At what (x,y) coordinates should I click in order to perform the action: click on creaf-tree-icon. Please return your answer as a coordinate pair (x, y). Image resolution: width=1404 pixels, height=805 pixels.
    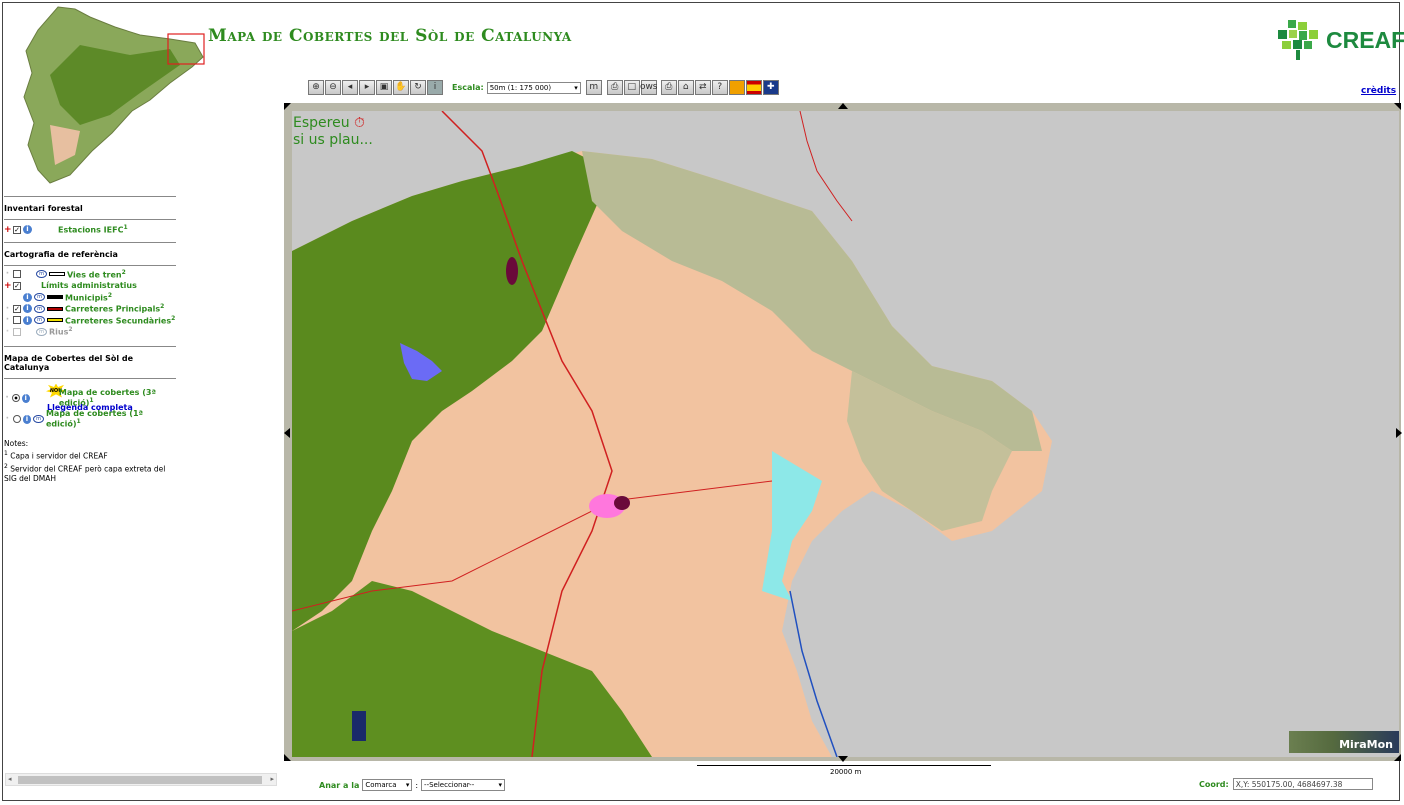
    Looking at the image, I should click on (1298, 40).